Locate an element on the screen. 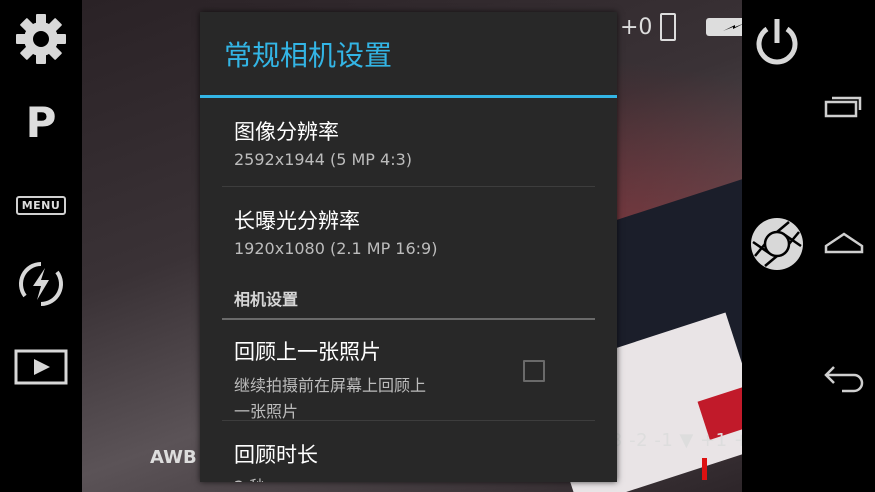 Image resolution: width=875 pixels, height=492 pixels. category-header: 相机设置 is located at coordinates (408, 298).